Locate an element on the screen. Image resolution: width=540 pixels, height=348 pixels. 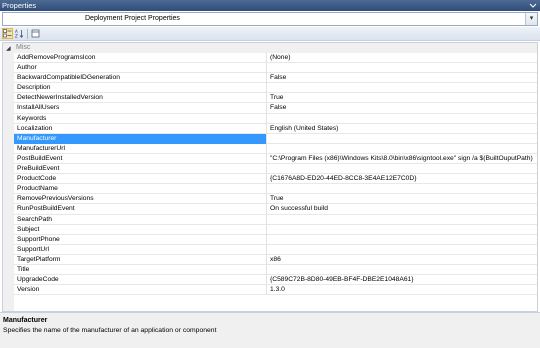
window-title-bar: Properties is located at coordinates (270, 5).